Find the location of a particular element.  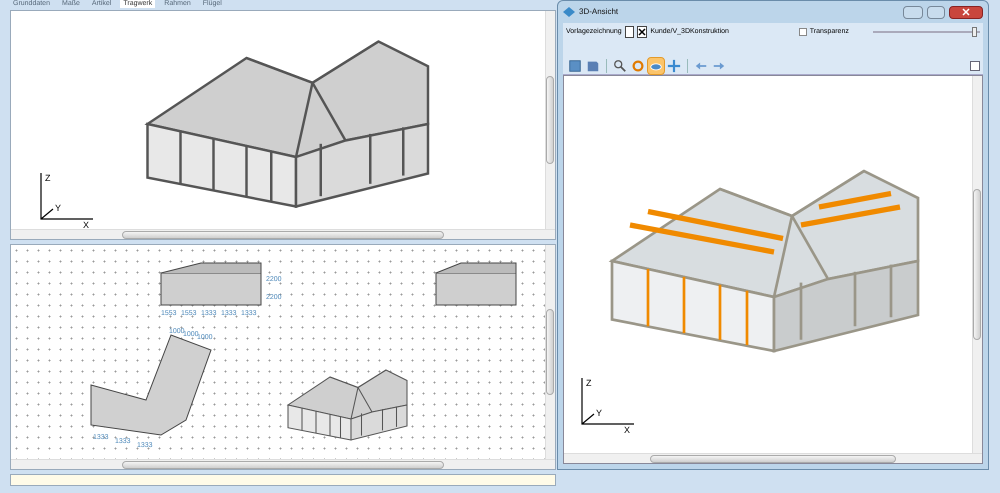

close-icon is located at coordinates (966, 12).